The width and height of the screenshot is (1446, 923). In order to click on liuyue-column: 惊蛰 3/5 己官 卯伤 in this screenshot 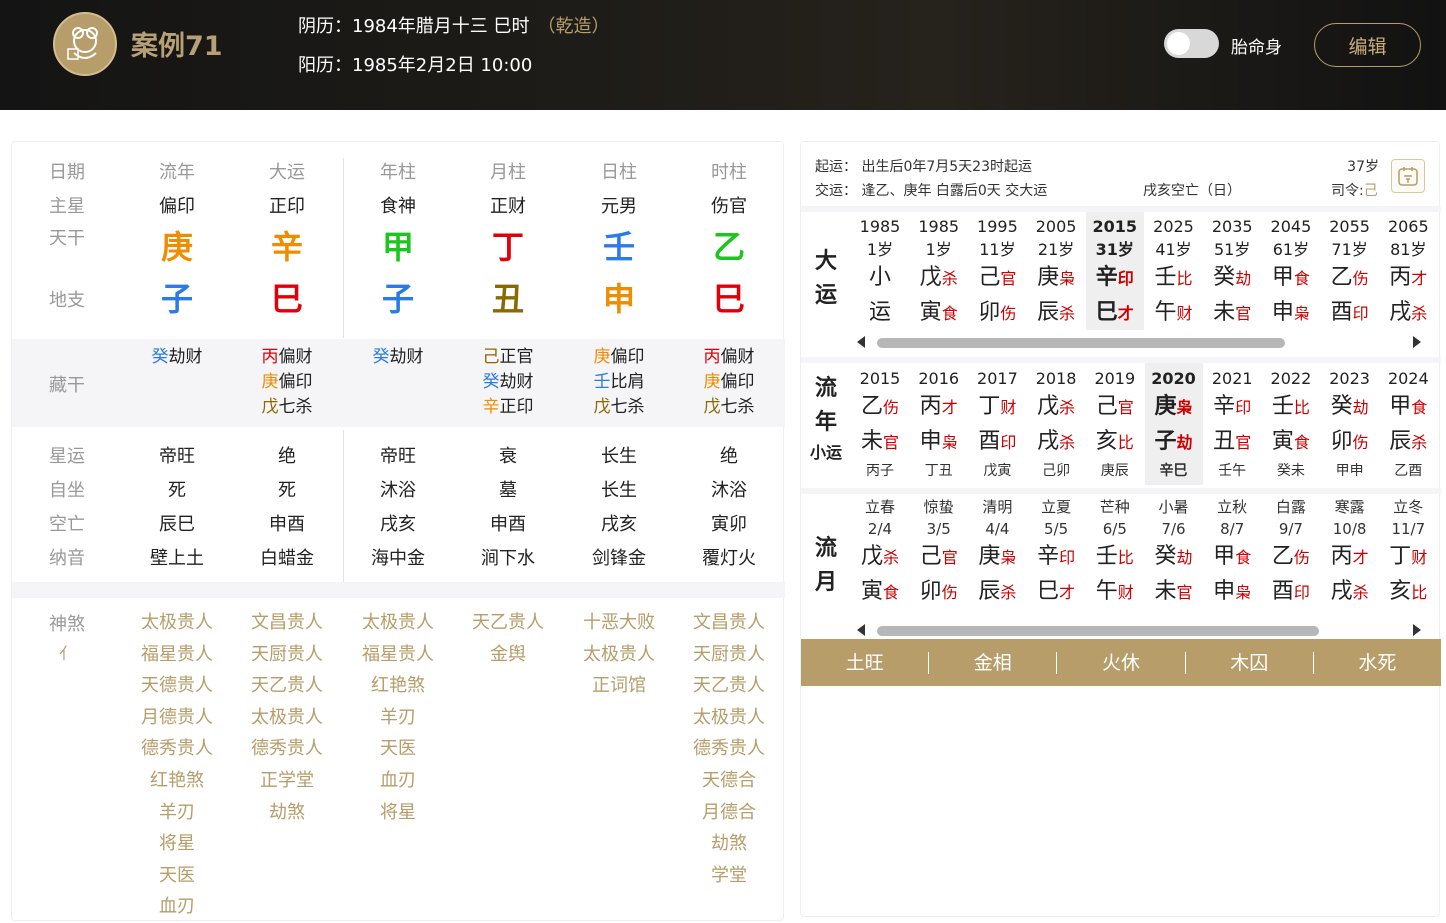, I will do `click(939, 556)`.